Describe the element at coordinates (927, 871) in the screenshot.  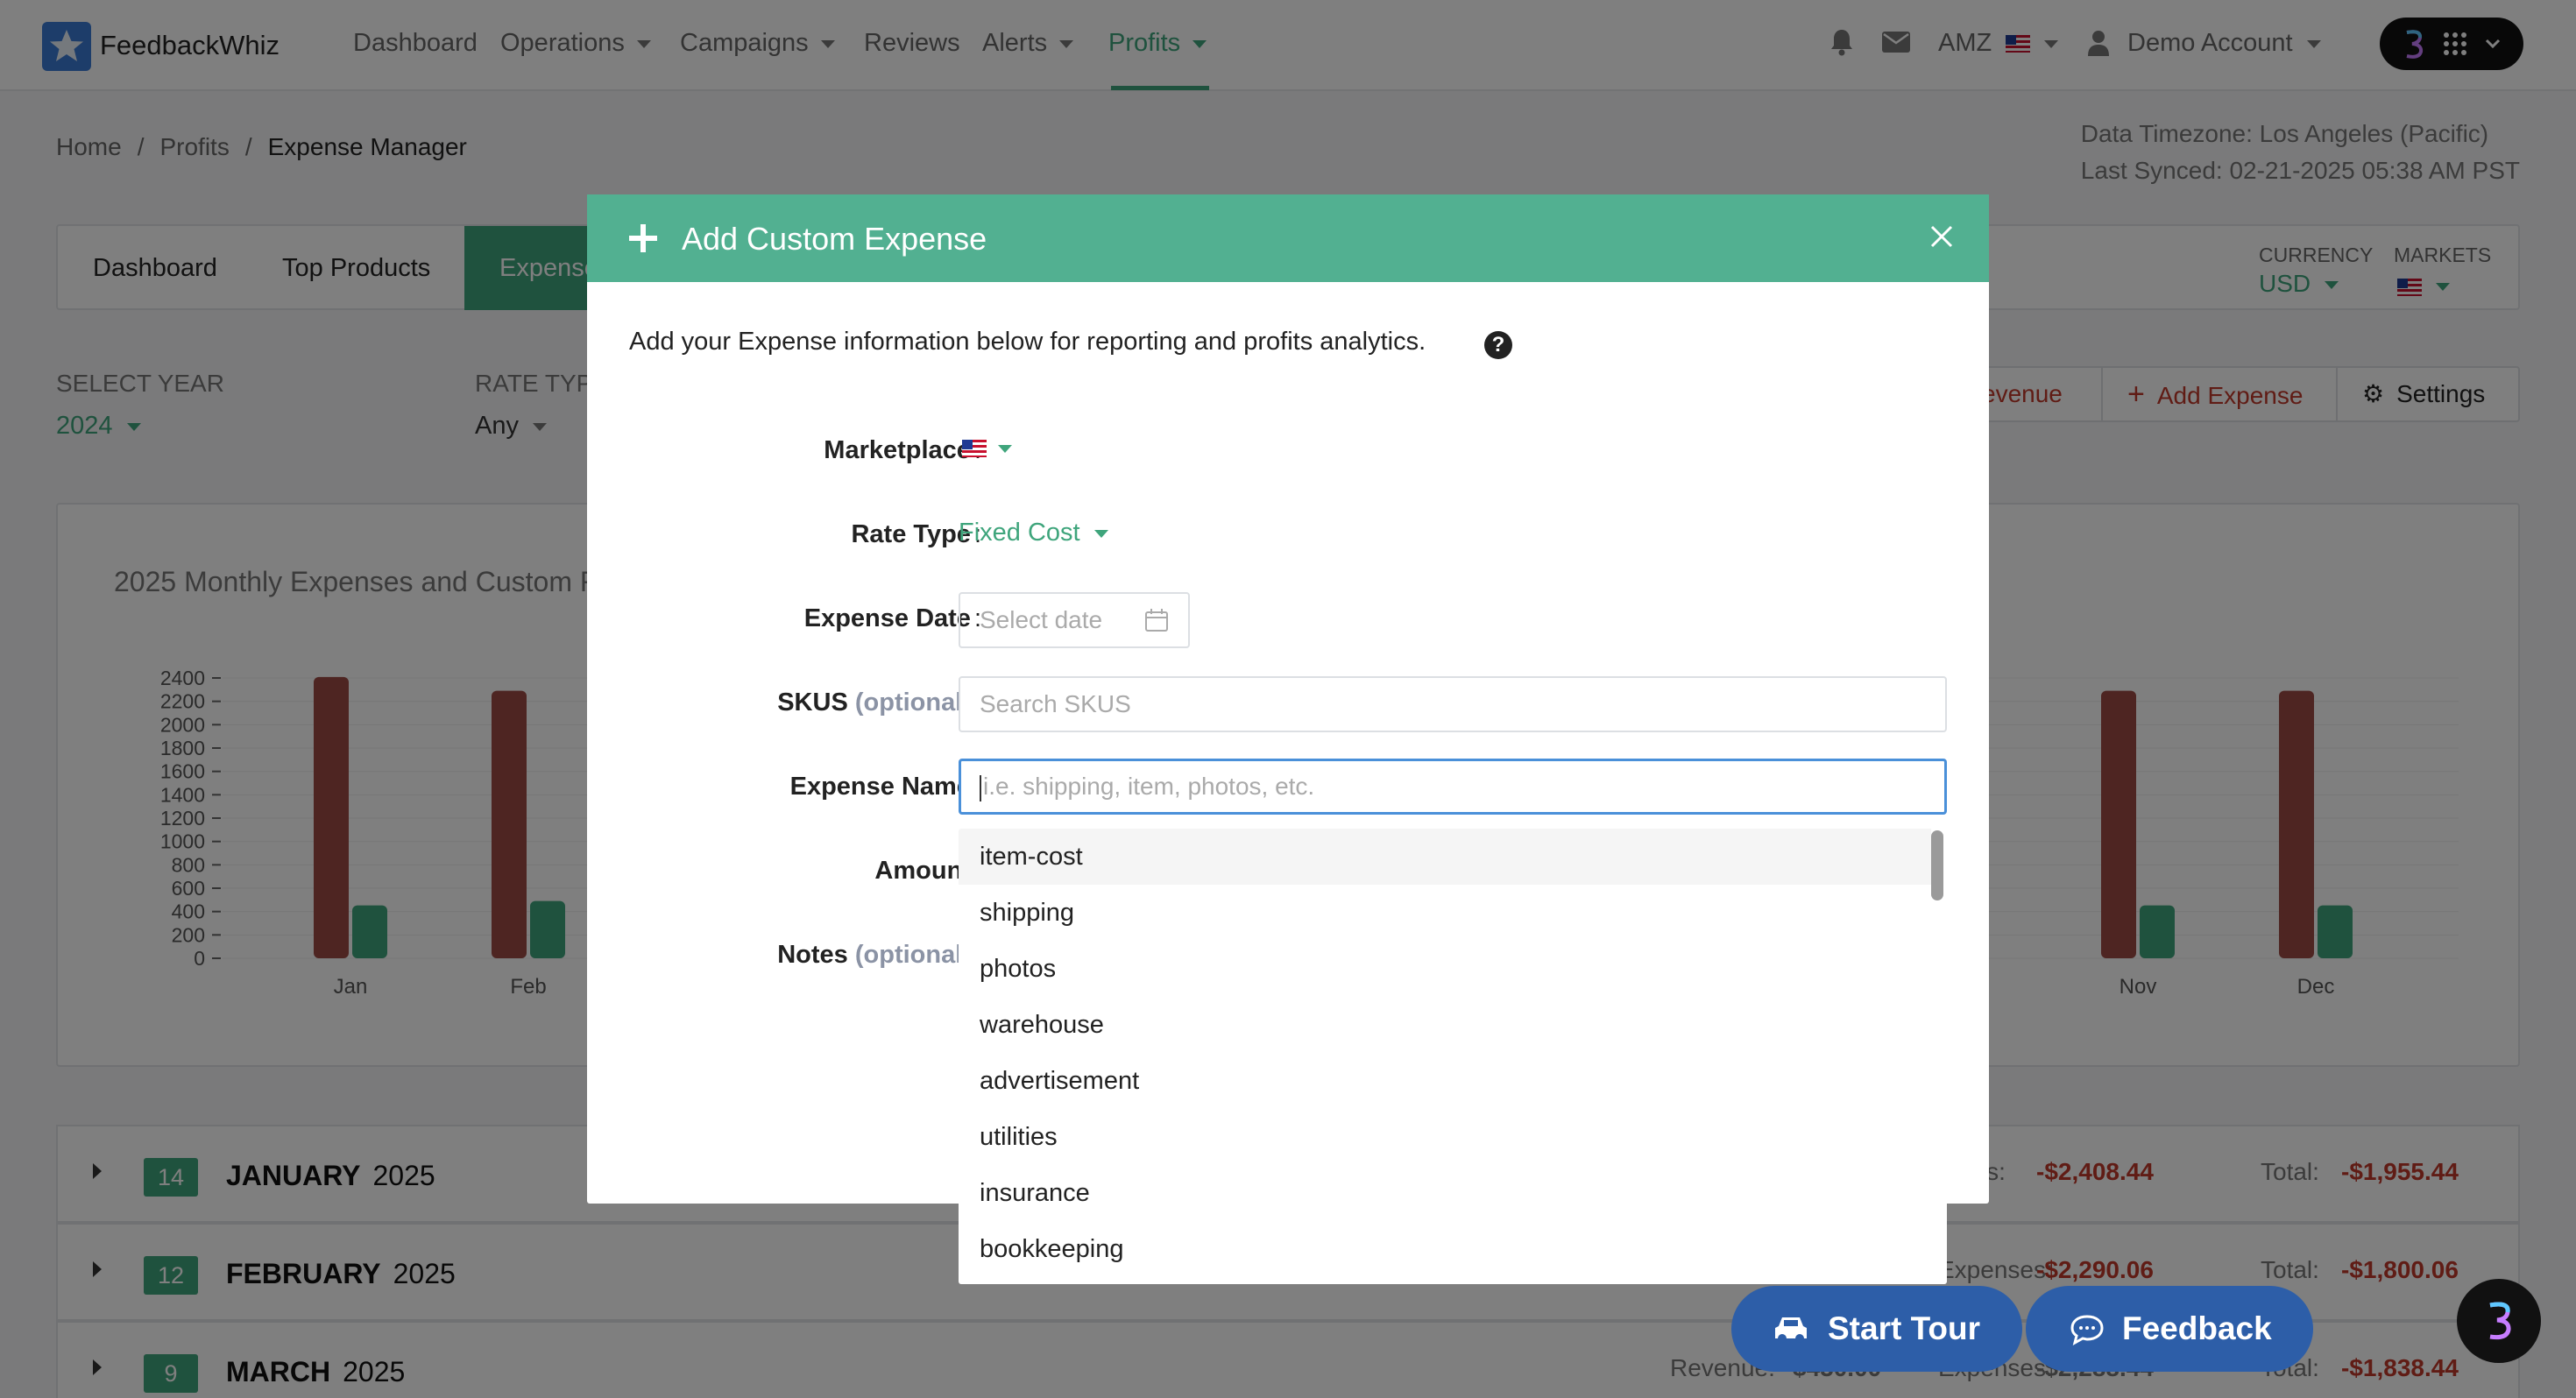
I see `amount-label: Amount:` at that location.